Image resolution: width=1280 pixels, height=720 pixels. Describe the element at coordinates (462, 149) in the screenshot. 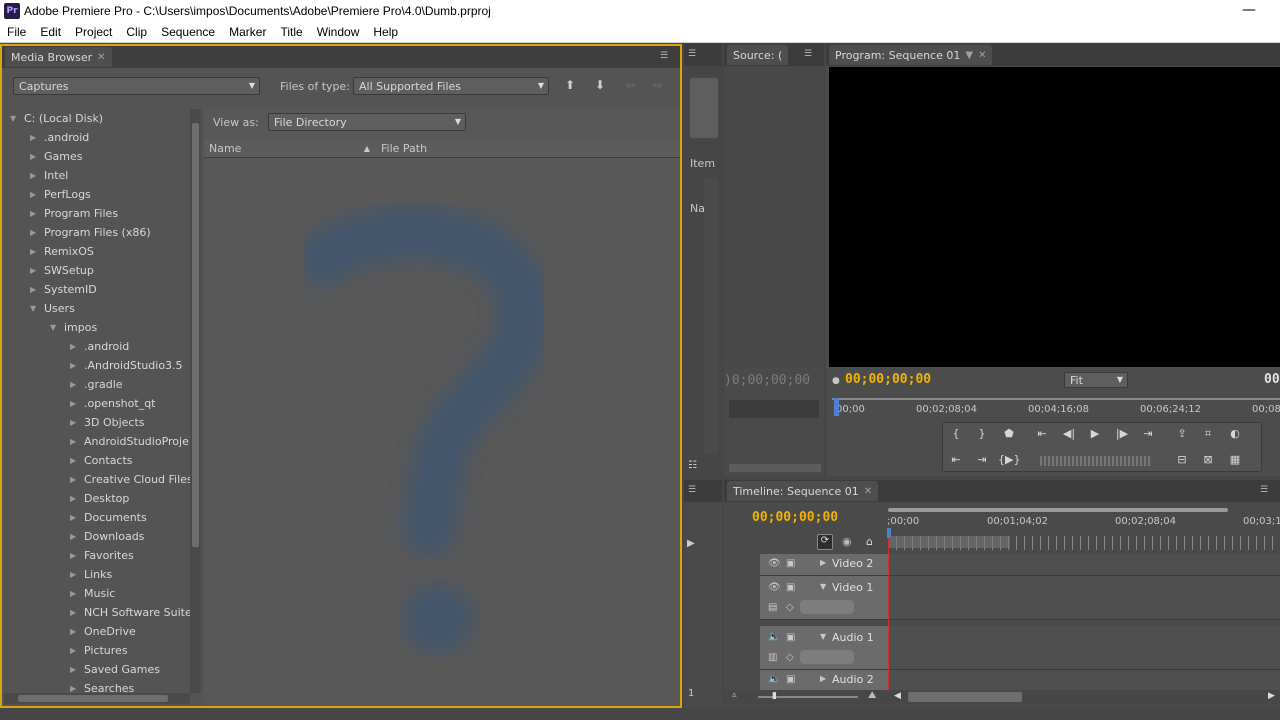

I see `column-header-file-path: File Path` at that location.